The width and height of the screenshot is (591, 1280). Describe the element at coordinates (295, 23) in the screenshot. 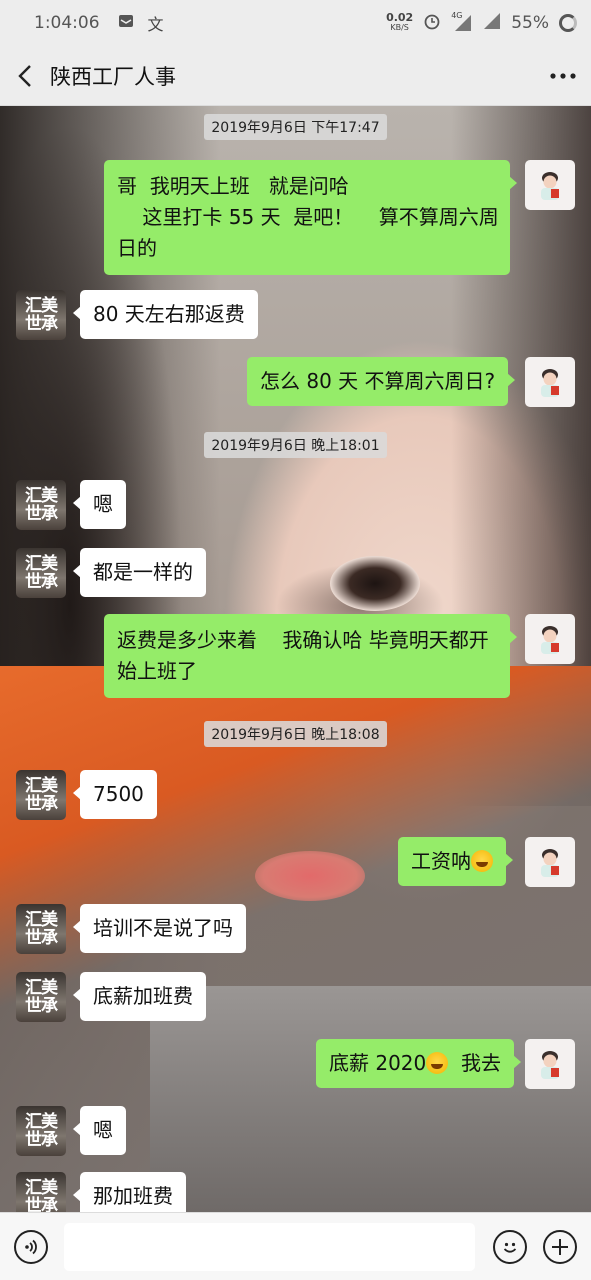

I see `status-bar: 1:04:06 文 0.02 KB/S 4G 55%` at that location.